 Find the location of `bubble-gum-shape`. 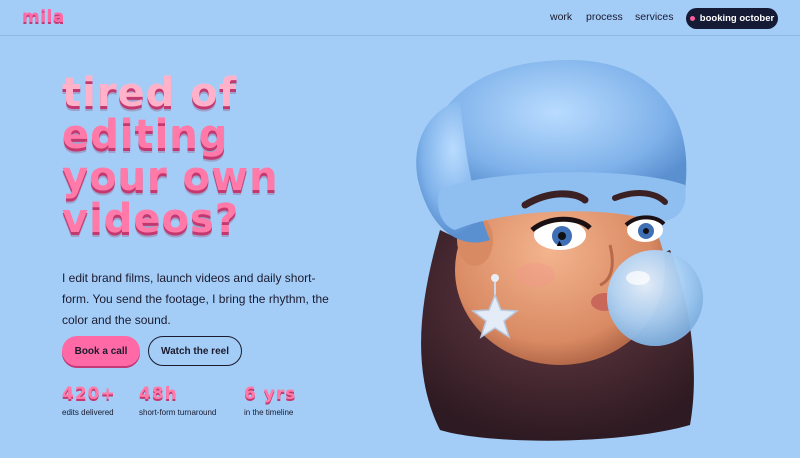

bubble-gum-shape is located at coordinates (655, 298).